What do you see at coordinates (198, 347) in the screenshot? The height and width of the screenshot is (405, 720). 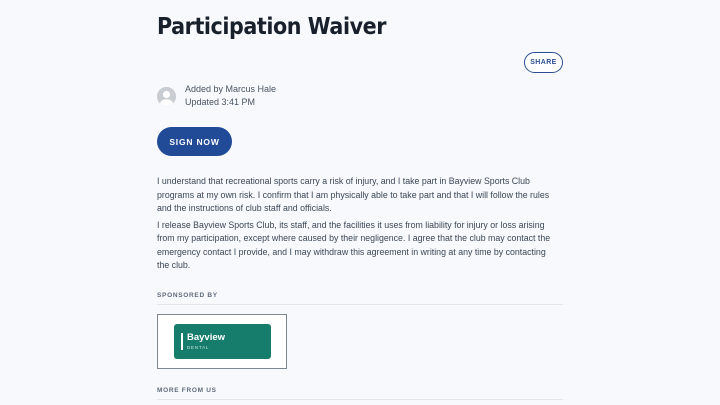 I see `sponsor-logo-subtitle: DENTAL` at bounding box center [198, 347].